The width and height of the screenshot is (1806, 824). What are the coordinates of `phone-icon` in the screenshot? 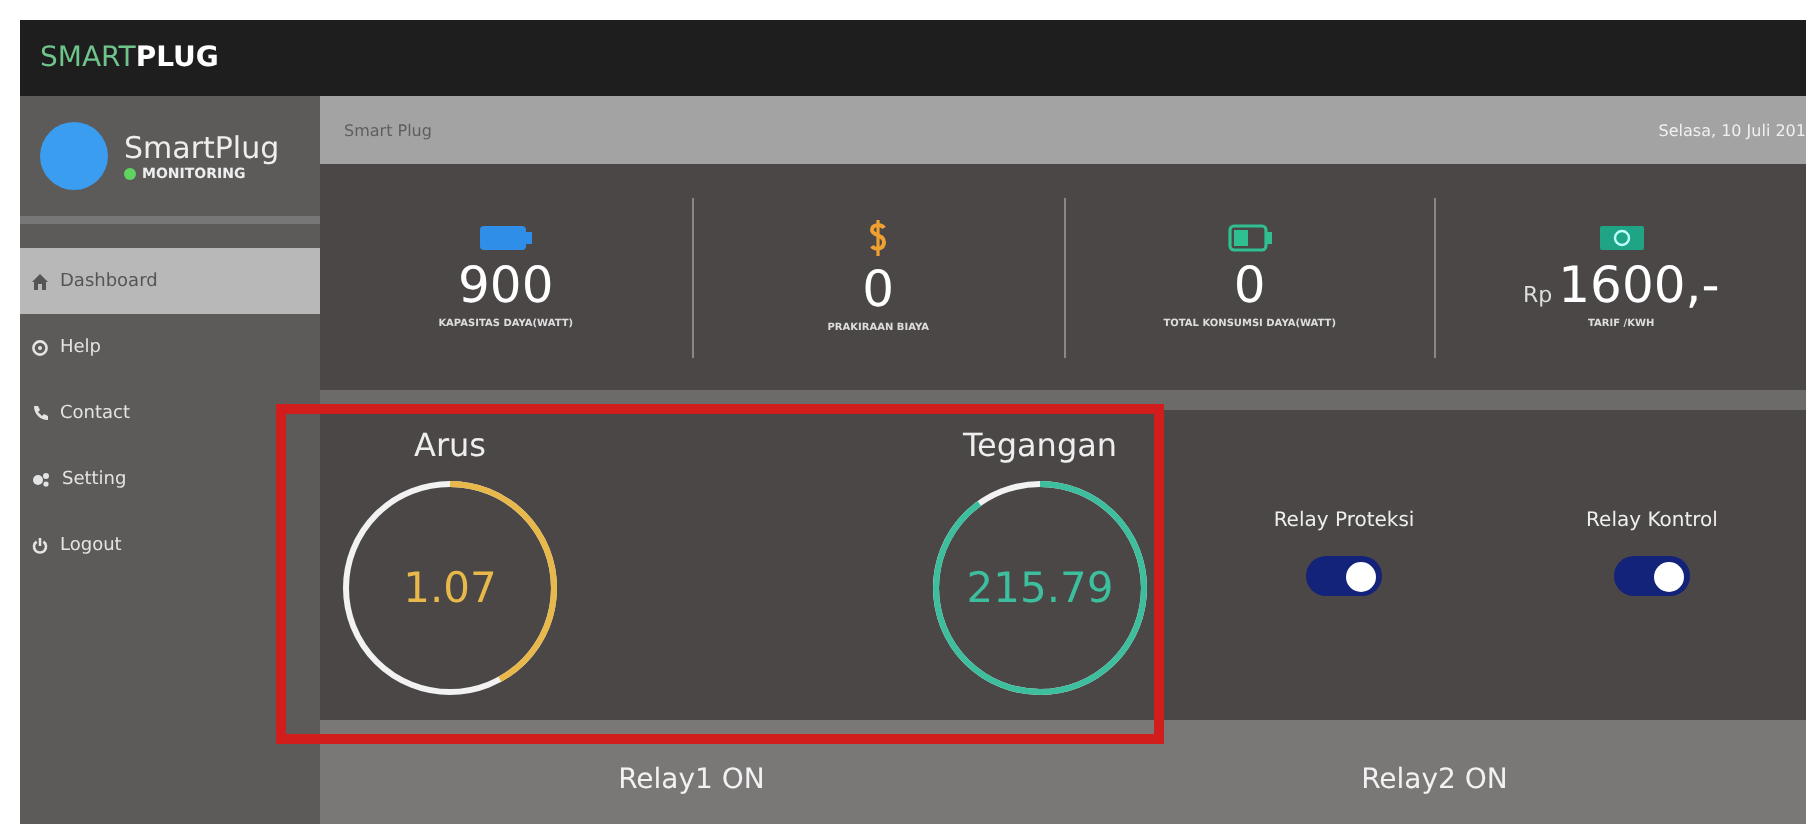 It's located at (40, 413).